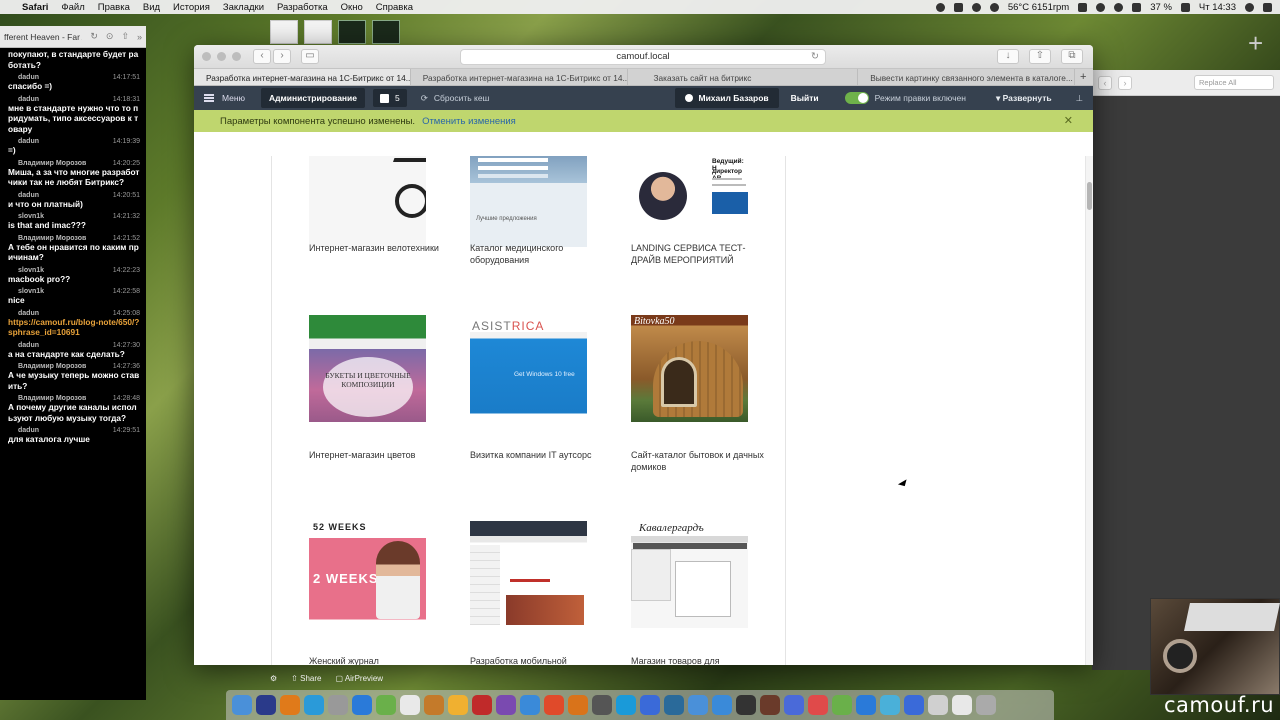 The width and height of the screenshot is (1280, 720). I want to click on forward-button: ›, so click(282, 56).